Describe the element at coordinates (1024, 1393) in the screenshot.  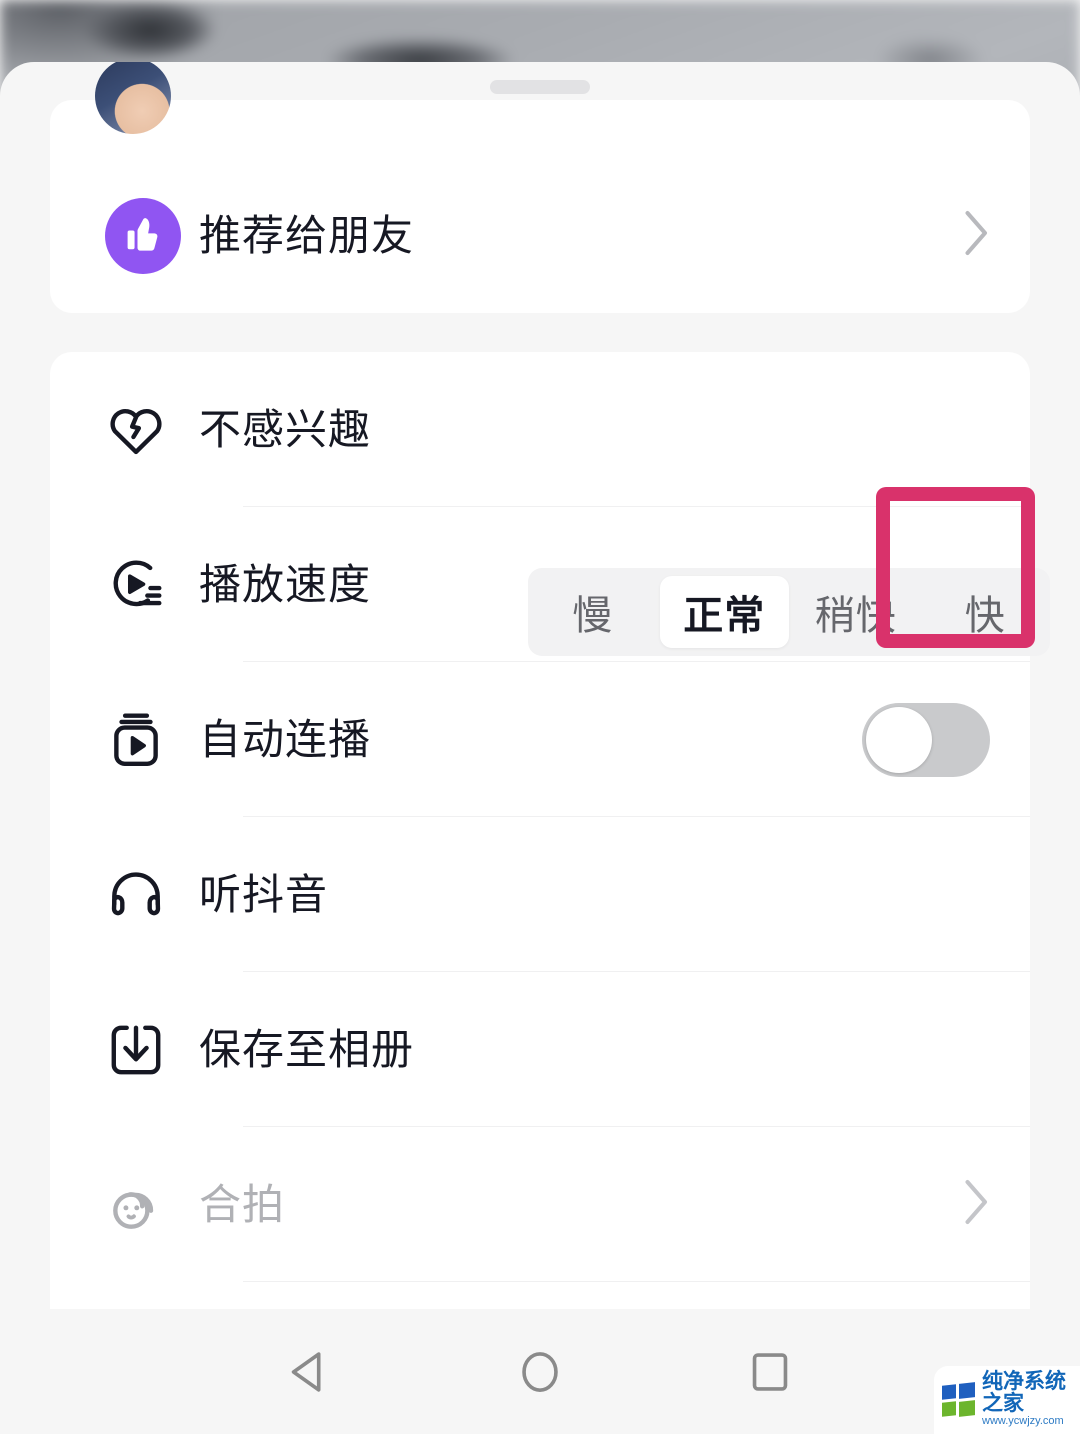
I see `watermark-title: 纯净系统之家` at that location.